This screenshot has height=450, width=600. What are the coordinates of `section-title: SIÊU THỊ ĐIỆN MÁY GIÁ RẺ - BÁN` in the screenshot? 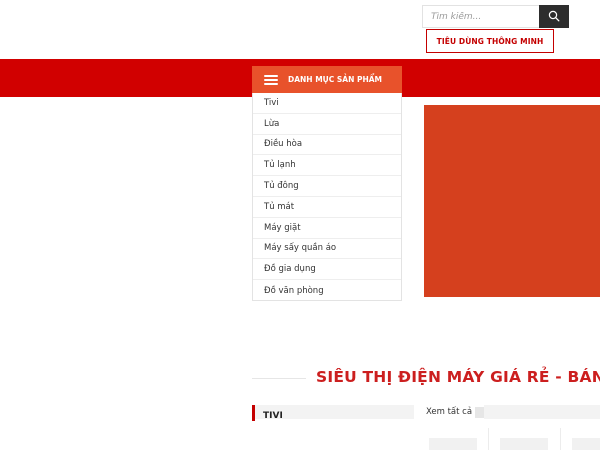 It's located at (458, 377).